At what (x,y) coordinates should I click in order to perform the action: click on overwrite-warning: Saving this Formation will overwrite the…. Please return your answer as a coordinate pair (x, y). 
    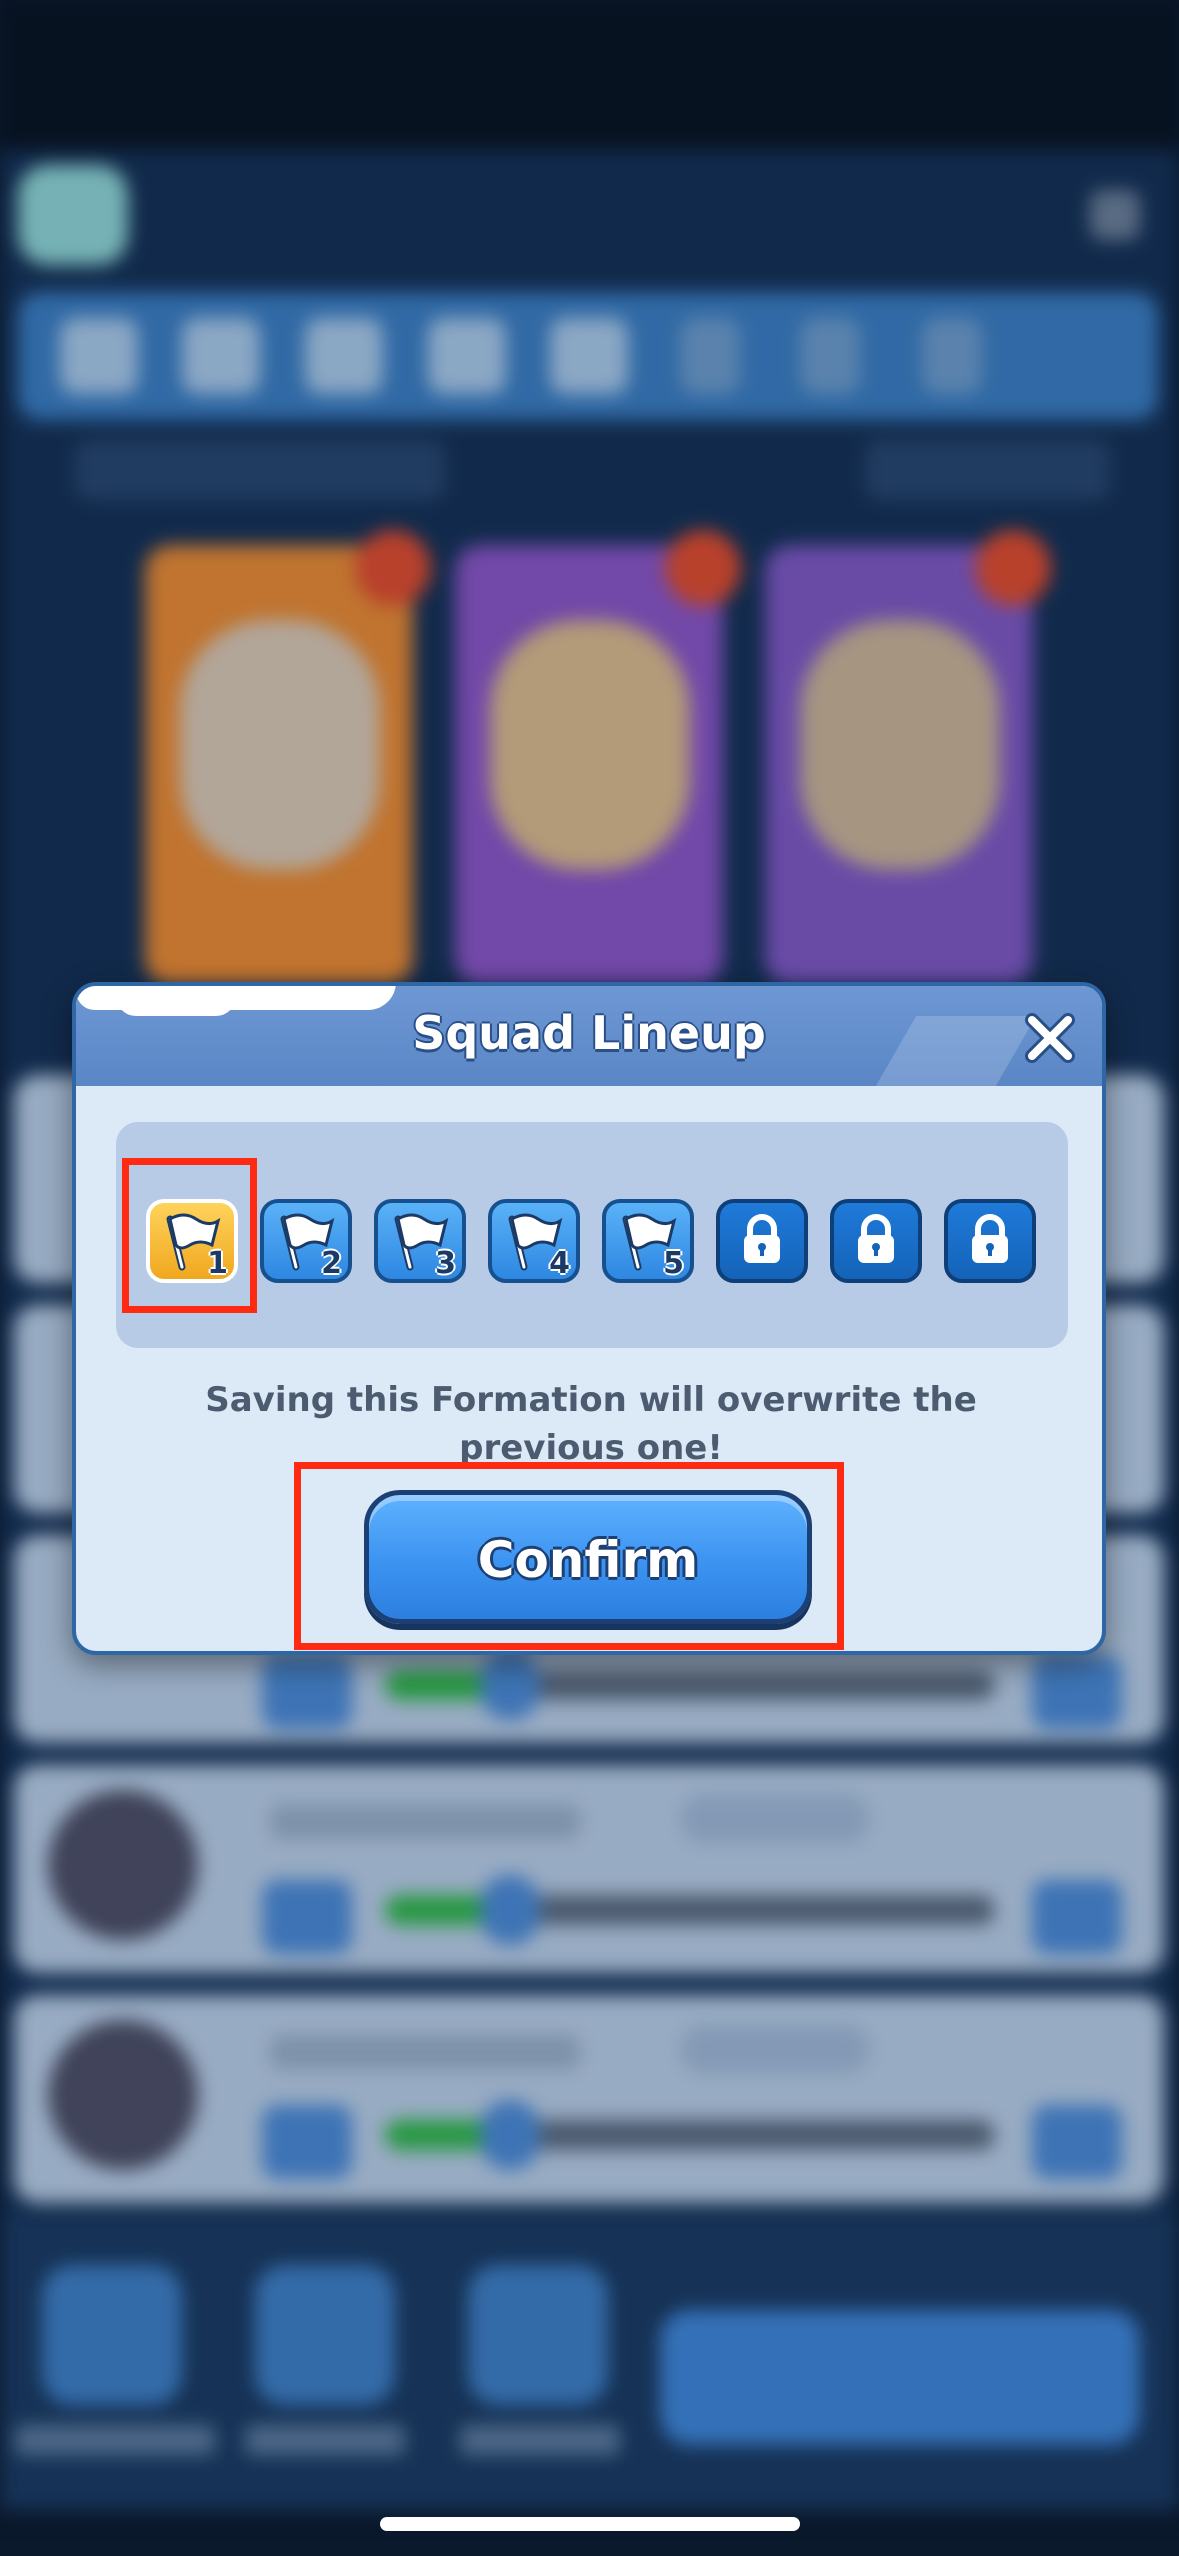
    Looking at the image, I should click on (591, 1424).